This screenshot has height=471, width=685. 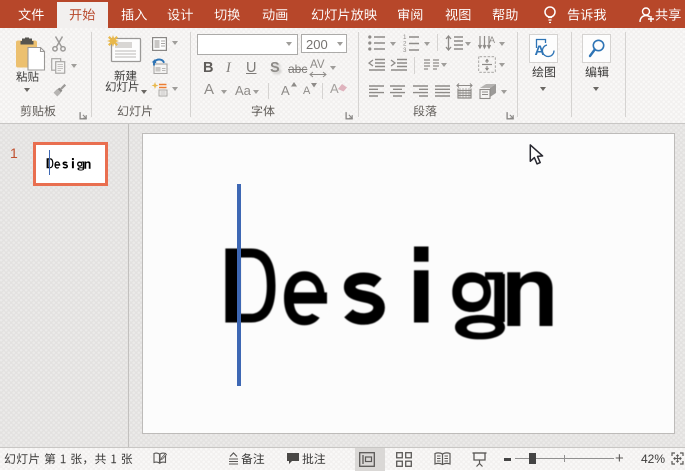 What do you see at coordinates (405, 50) in the screenshot?
I see `svg-text: 3` at bounding box center [405, 50].